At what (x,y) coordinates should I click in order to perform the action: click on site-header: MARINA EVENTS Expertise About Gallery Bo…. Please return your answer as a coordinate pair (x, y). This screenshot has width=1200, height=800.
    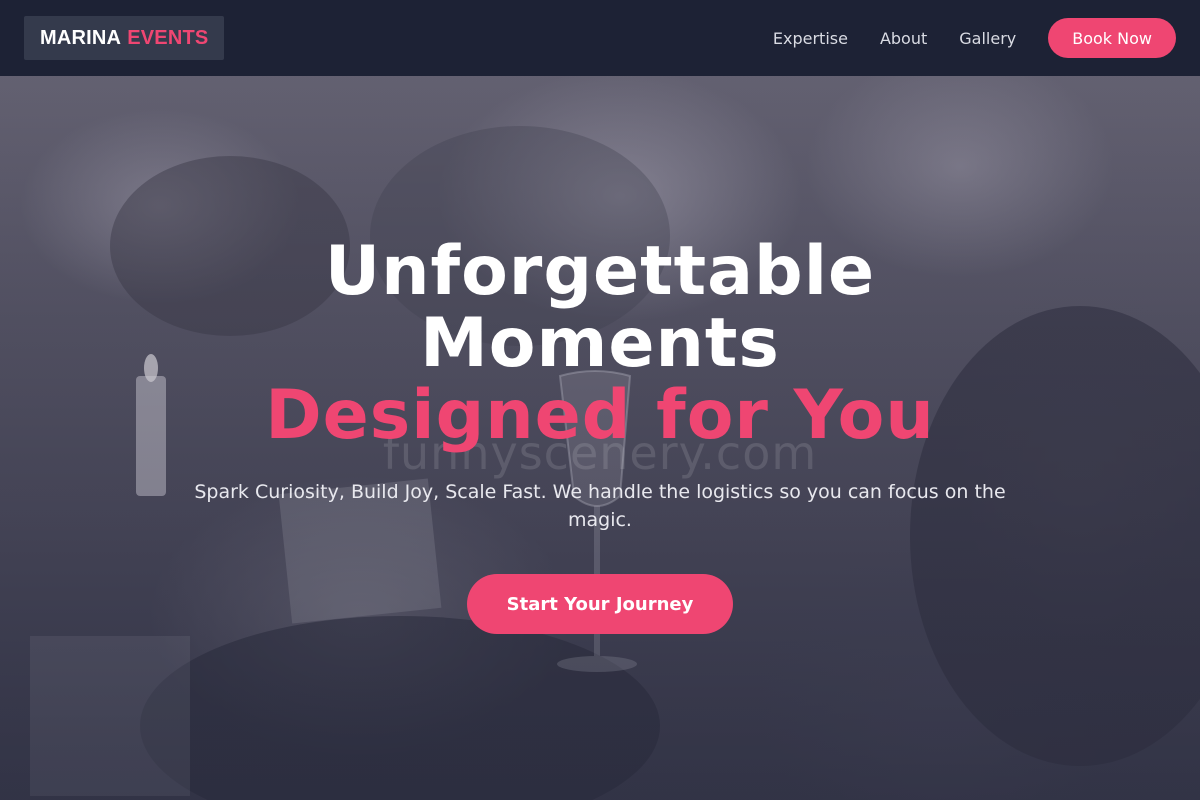
    Looking at the image, I should click on (600, 38).